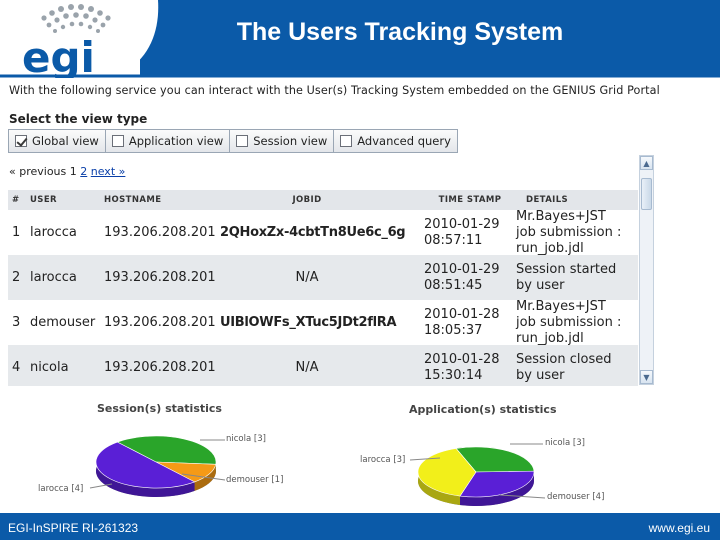 The image size is (720, 540). Describe the element at coordinates (67, 171) in the screenshot. I see `pagination: « previous 1 2 next »` at that location.